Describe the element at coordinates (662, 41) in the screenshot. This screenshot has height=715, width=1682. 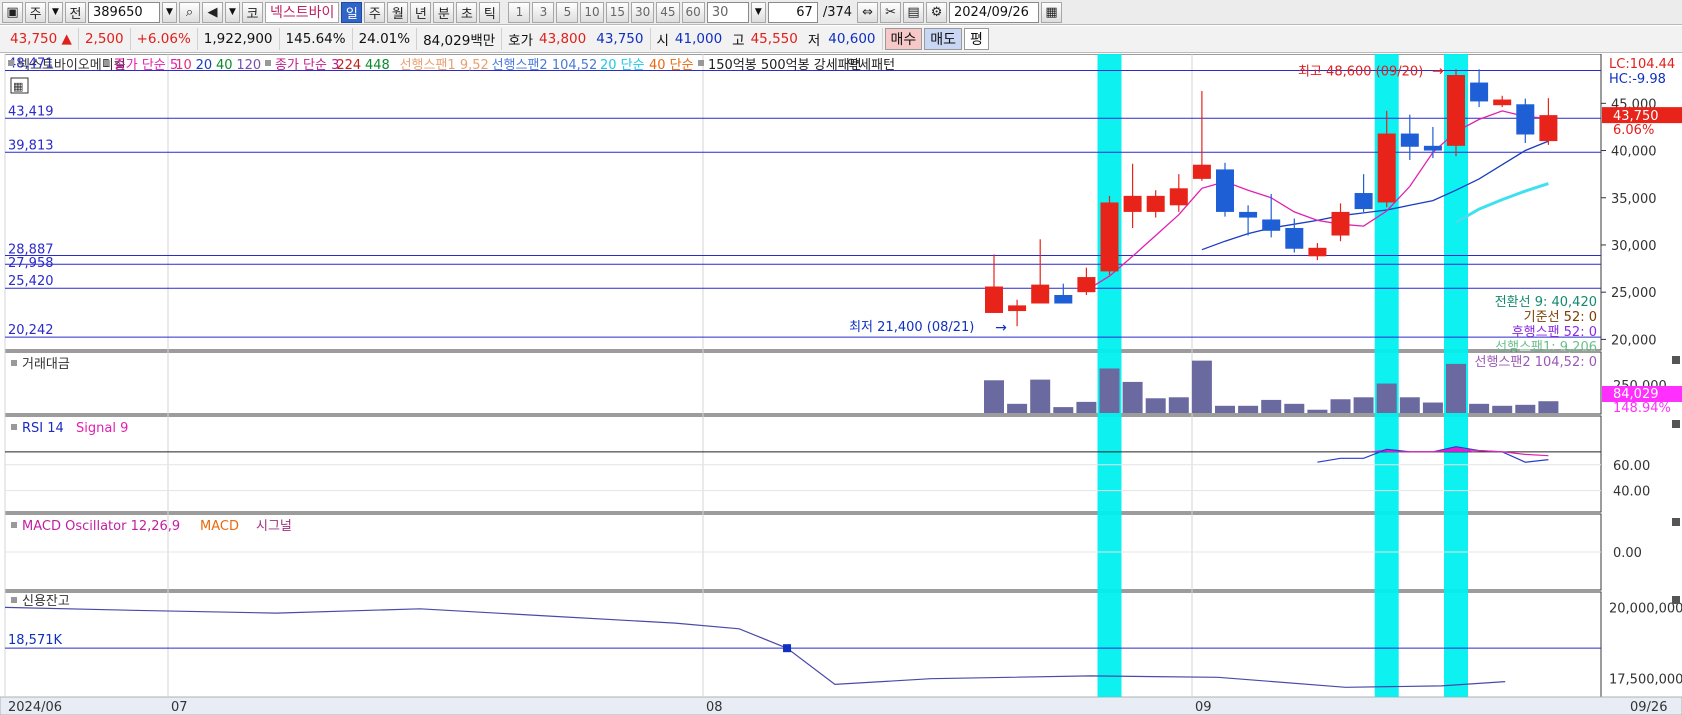
I see `open-label: 시` at that location.